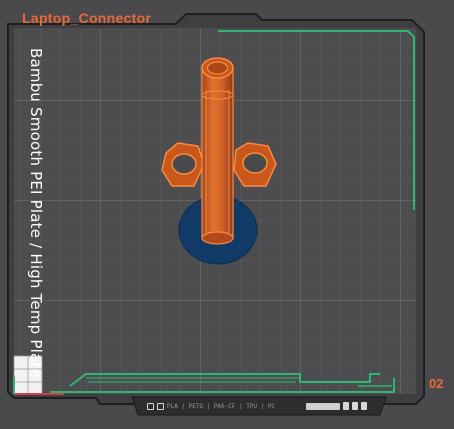 Image resolution: width=454 pixels, height=429 pixels. Describe the element at coordinates (87, 18) in the screenshot. I see `plate-name: Laptop_Connector` at that location.